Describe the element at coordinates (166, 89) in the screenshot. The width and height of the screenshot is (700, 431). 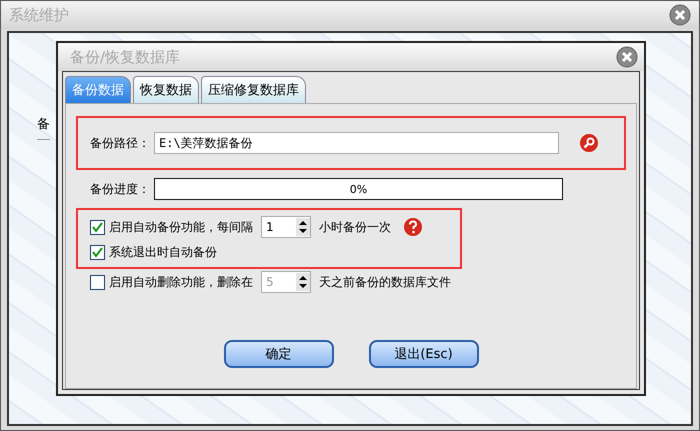
I see `tab: 恢复数据` at that location.